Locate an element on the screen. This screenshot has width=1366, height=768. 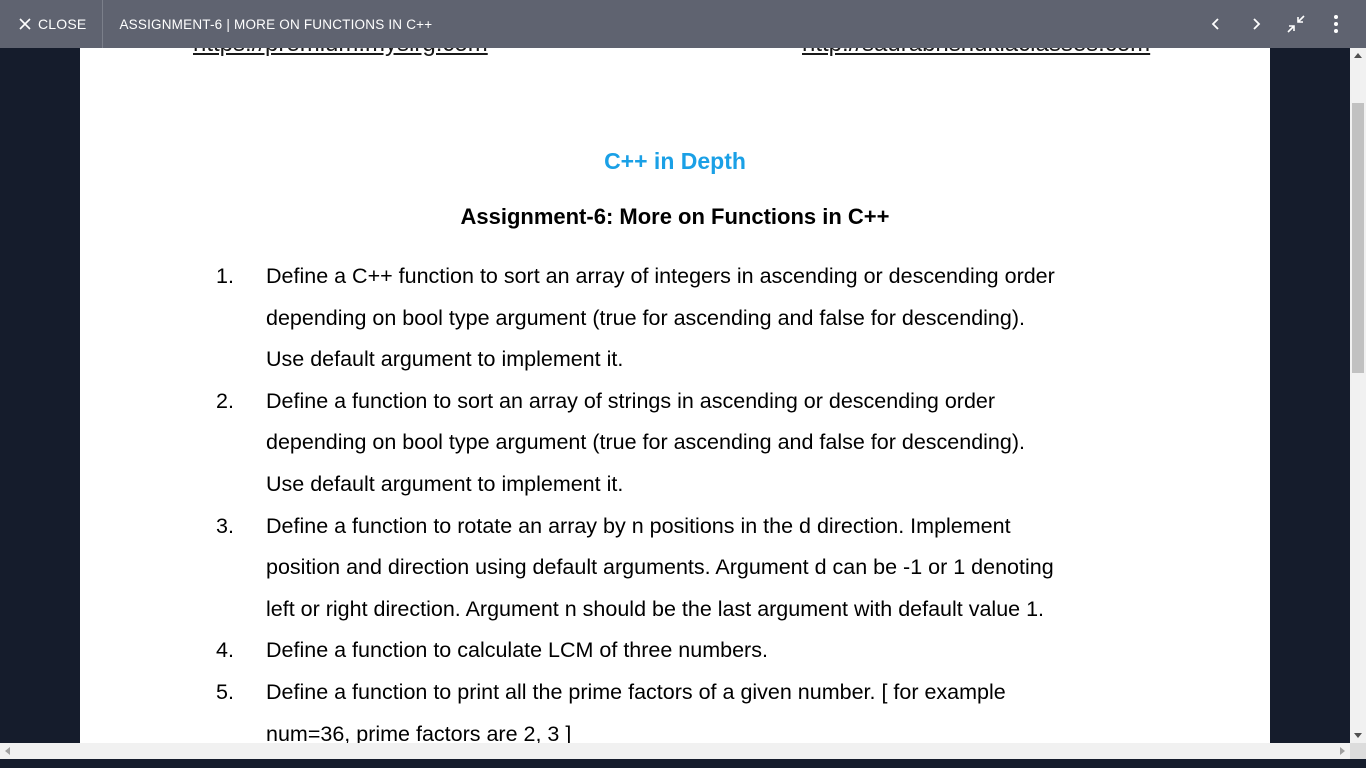
question-number: 5. is located at coordinates (225, 691).